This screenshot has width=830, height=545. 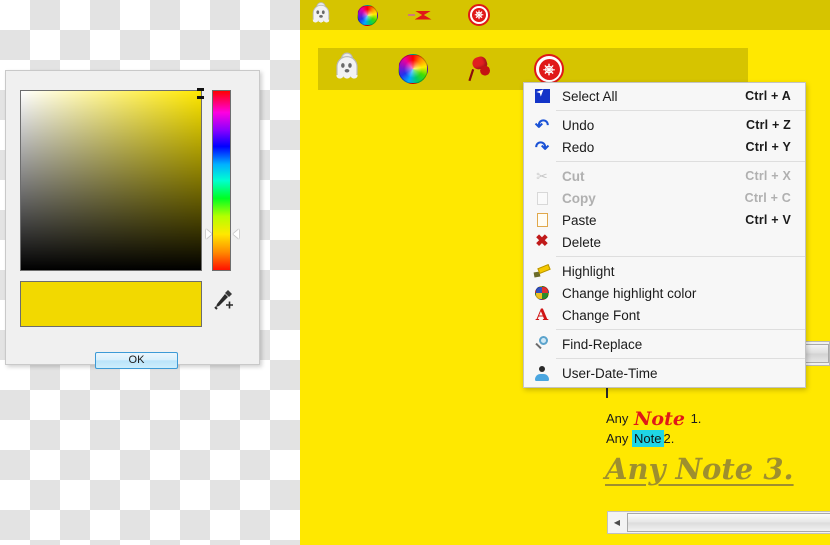 What do you see at coordinates (768, 125) in the screenshot?
I see `menu-item-shortcut: Ctrl + Z` at bounding box center [768, 125].